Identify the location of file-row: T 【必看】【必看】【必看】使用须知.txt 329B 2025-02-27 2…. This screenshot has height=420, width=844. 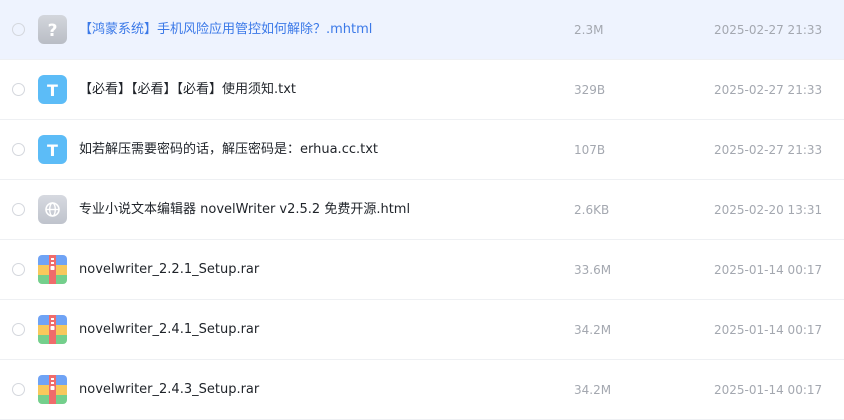
(422, 90).